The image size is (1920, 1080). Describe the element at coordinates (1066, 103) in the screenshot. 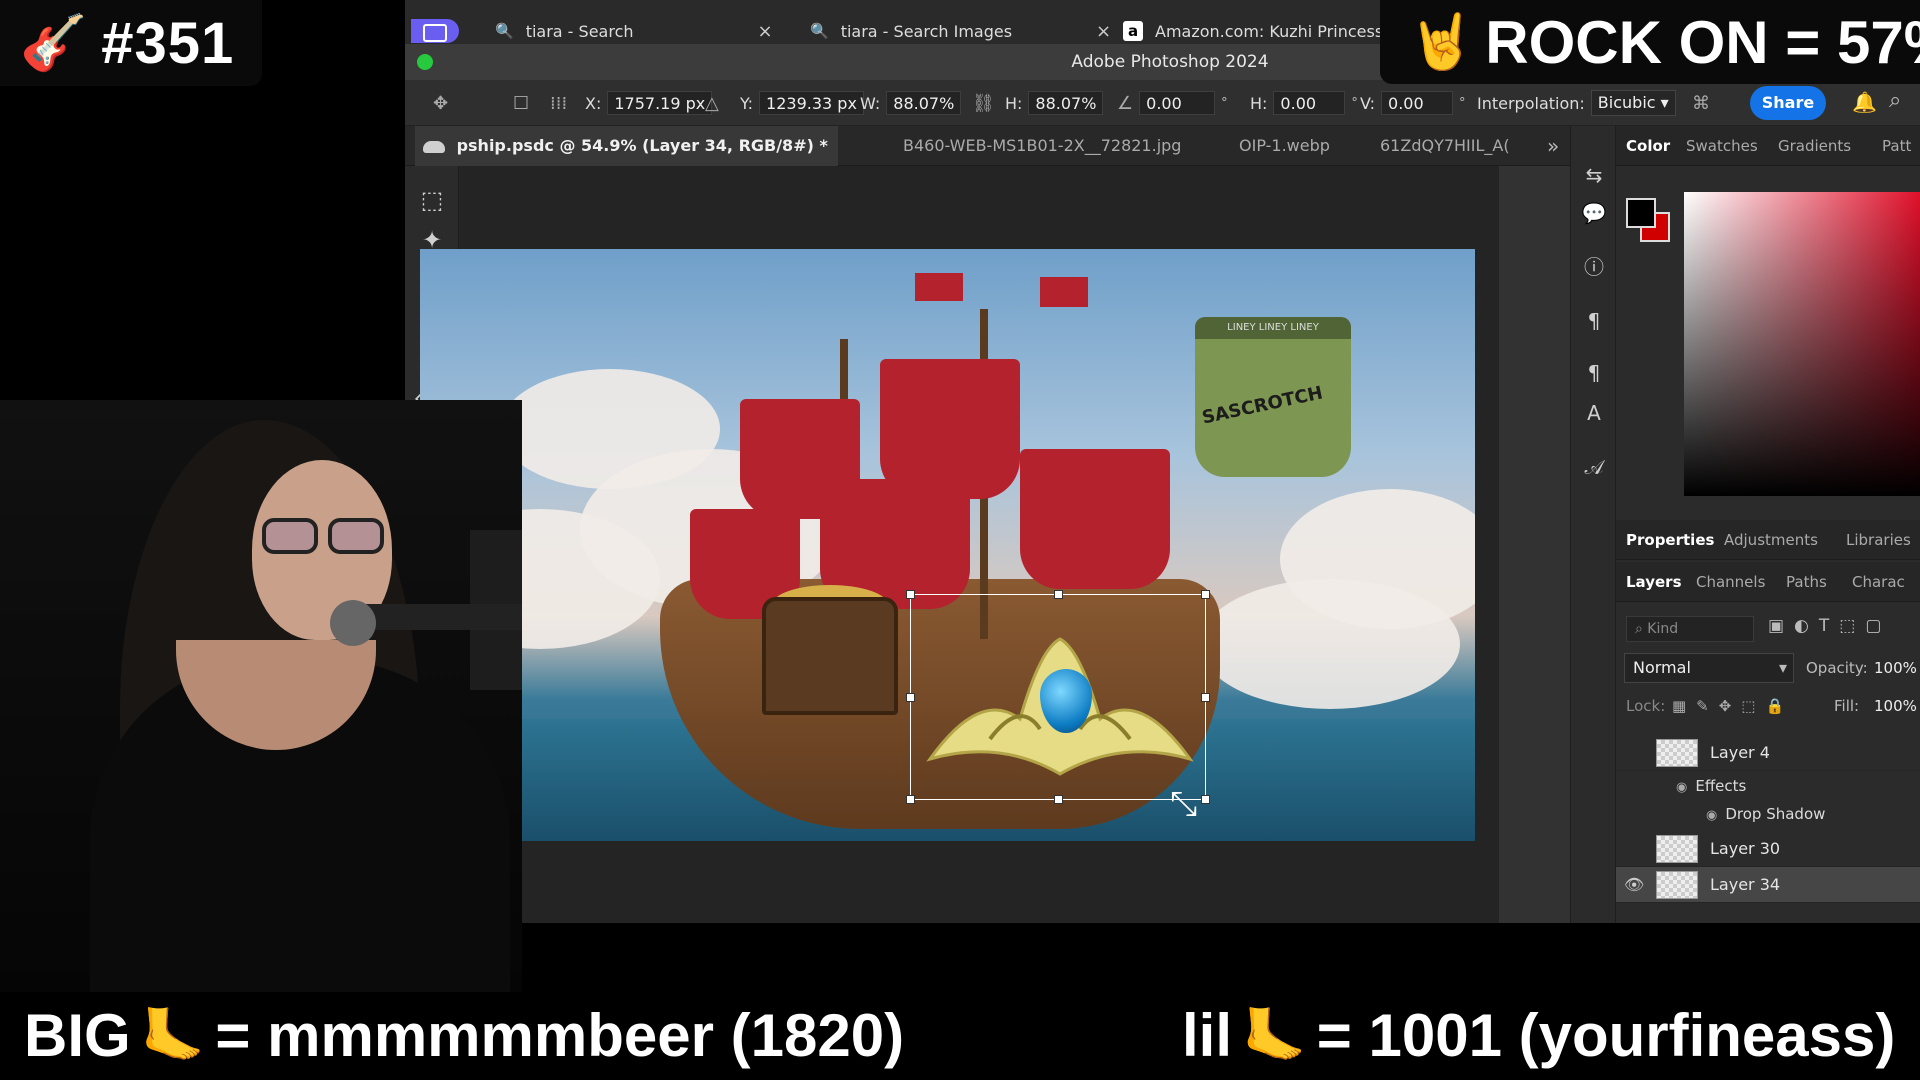

I see `height-field: 88.07%` at that location.